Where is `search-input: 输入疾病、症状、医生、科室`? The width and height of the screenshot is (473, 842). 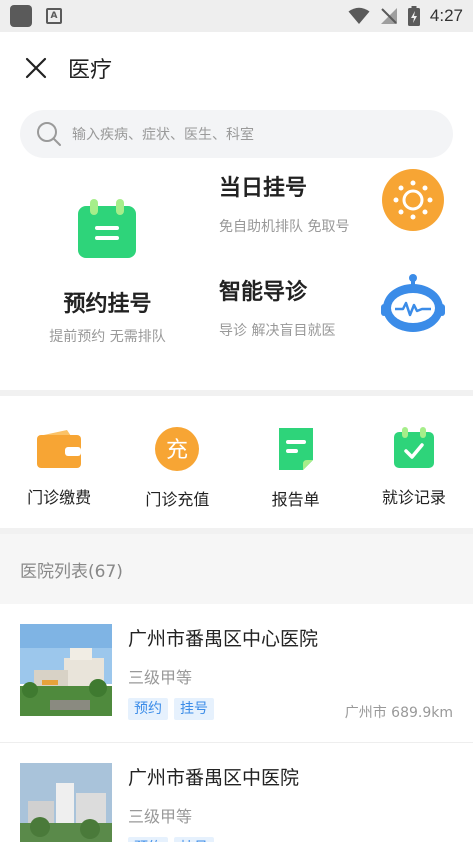
search-input: 输入疾病、症状、医生、科室 is located at coordinates (236, 134).